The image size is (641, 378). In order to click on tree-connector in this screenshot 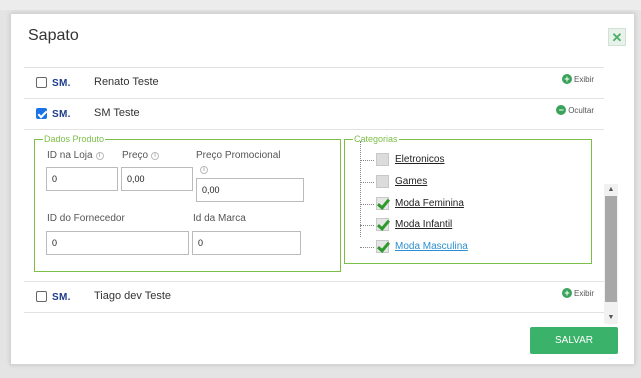, I will do `click(360, 189)`.